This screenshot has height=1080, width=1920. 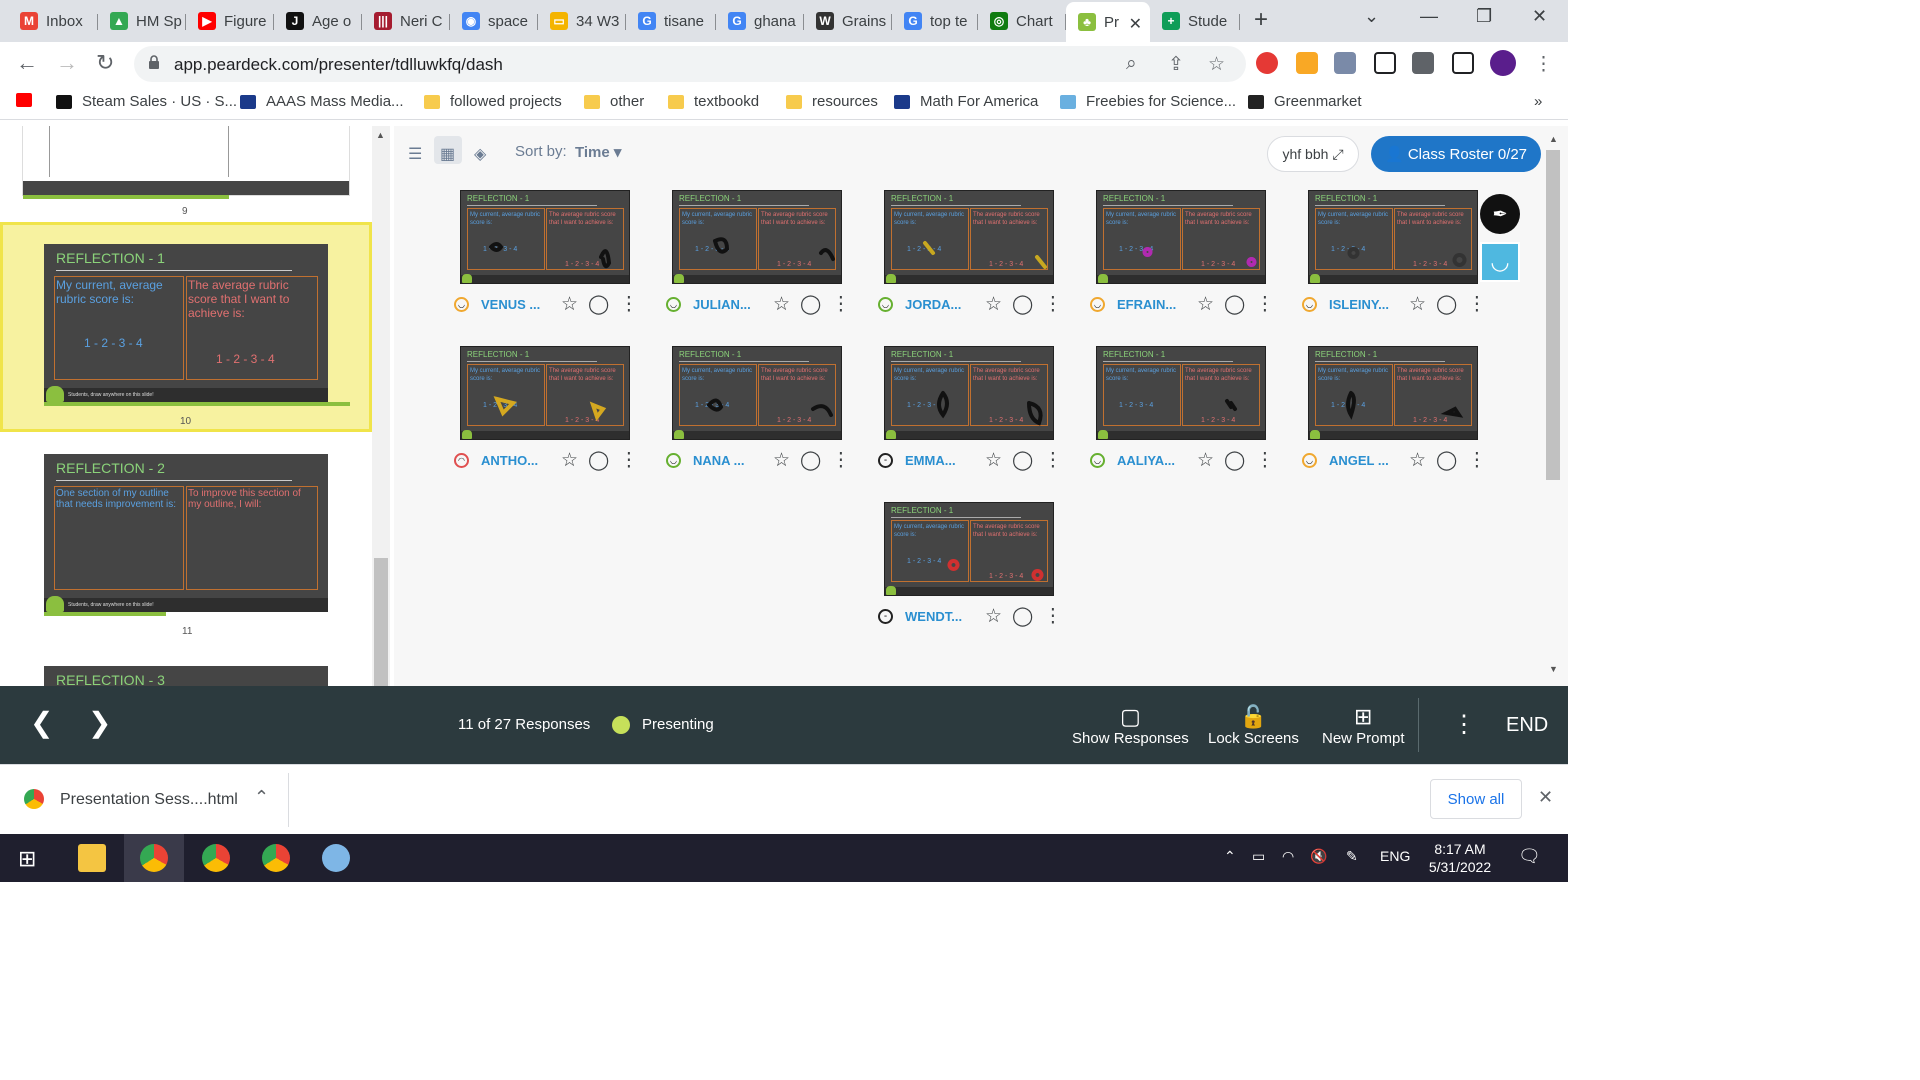 I want to click on lock-screens-button: 🔓 Lock Screens, so click(x=1253, y=725).